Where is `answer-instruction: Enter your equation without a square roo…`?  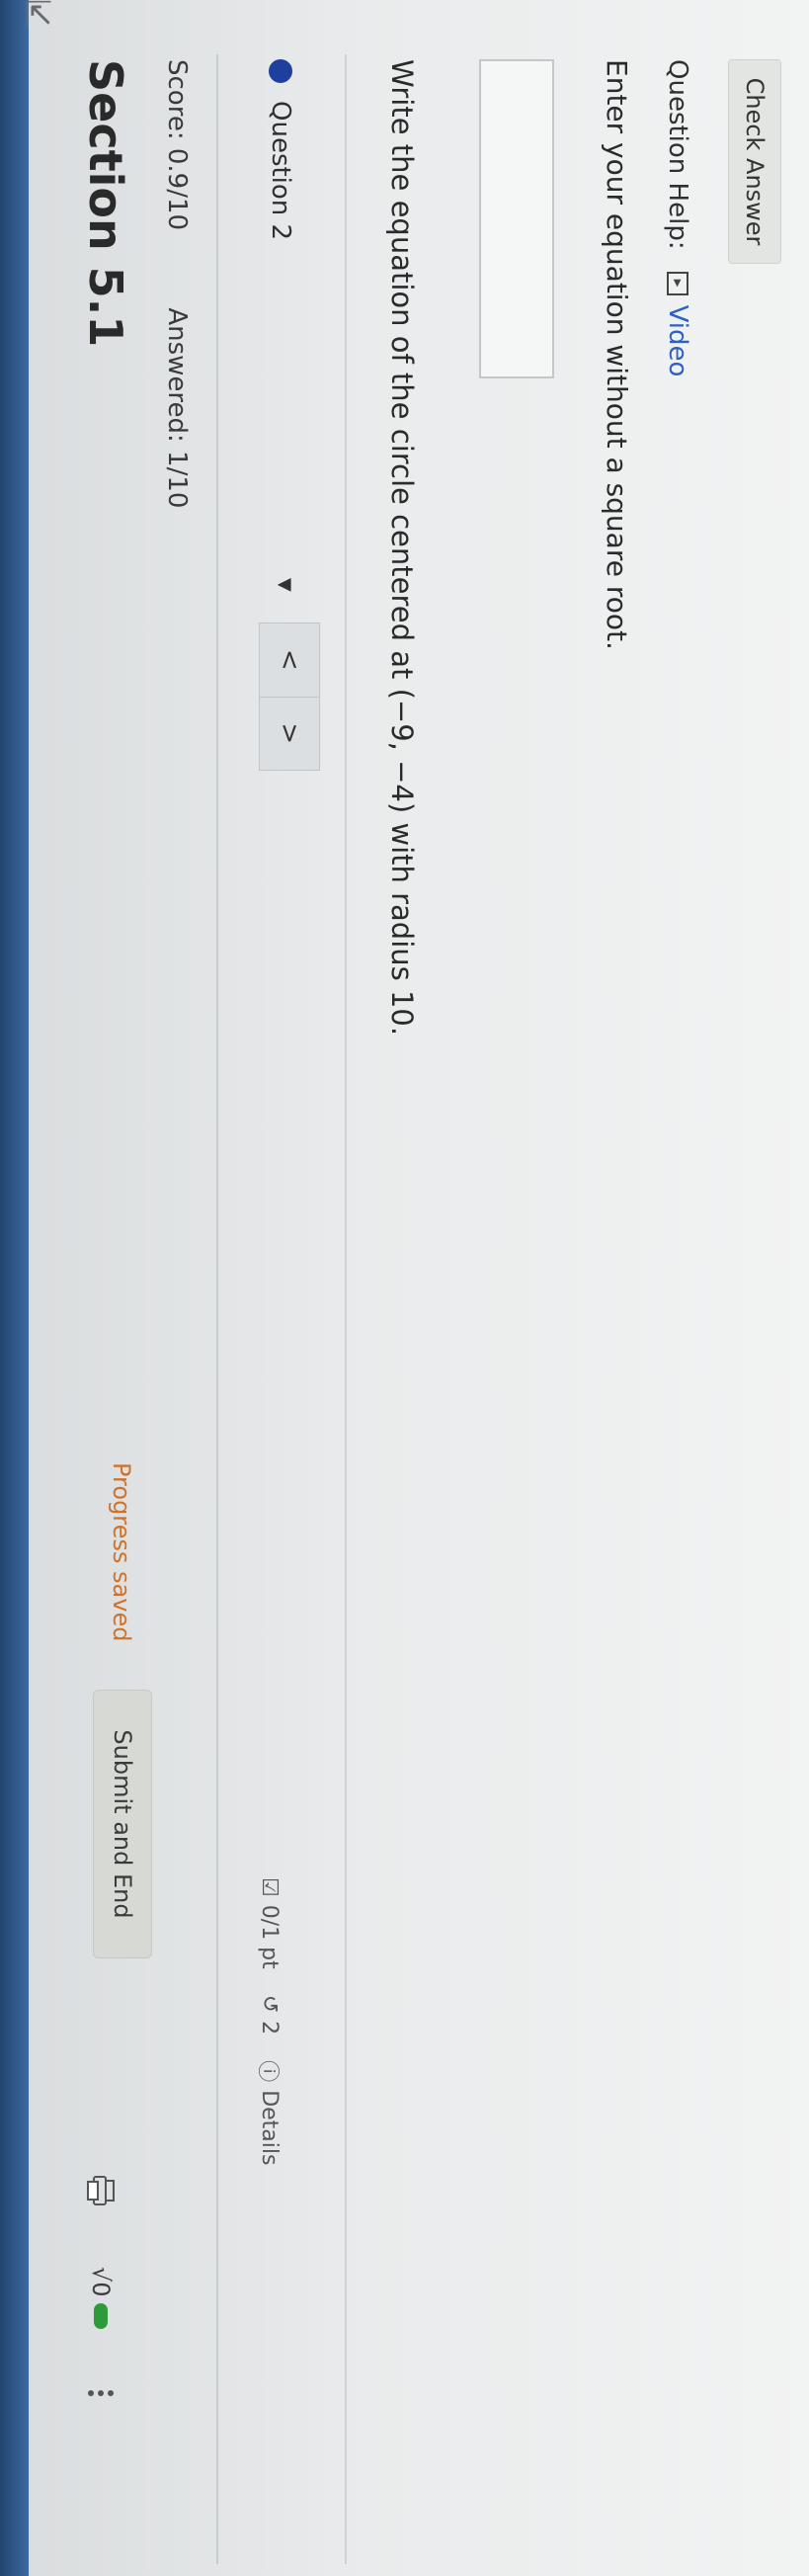 answer-instruction: Enter your equation without a square roo… is located at coordinates (617, 354).